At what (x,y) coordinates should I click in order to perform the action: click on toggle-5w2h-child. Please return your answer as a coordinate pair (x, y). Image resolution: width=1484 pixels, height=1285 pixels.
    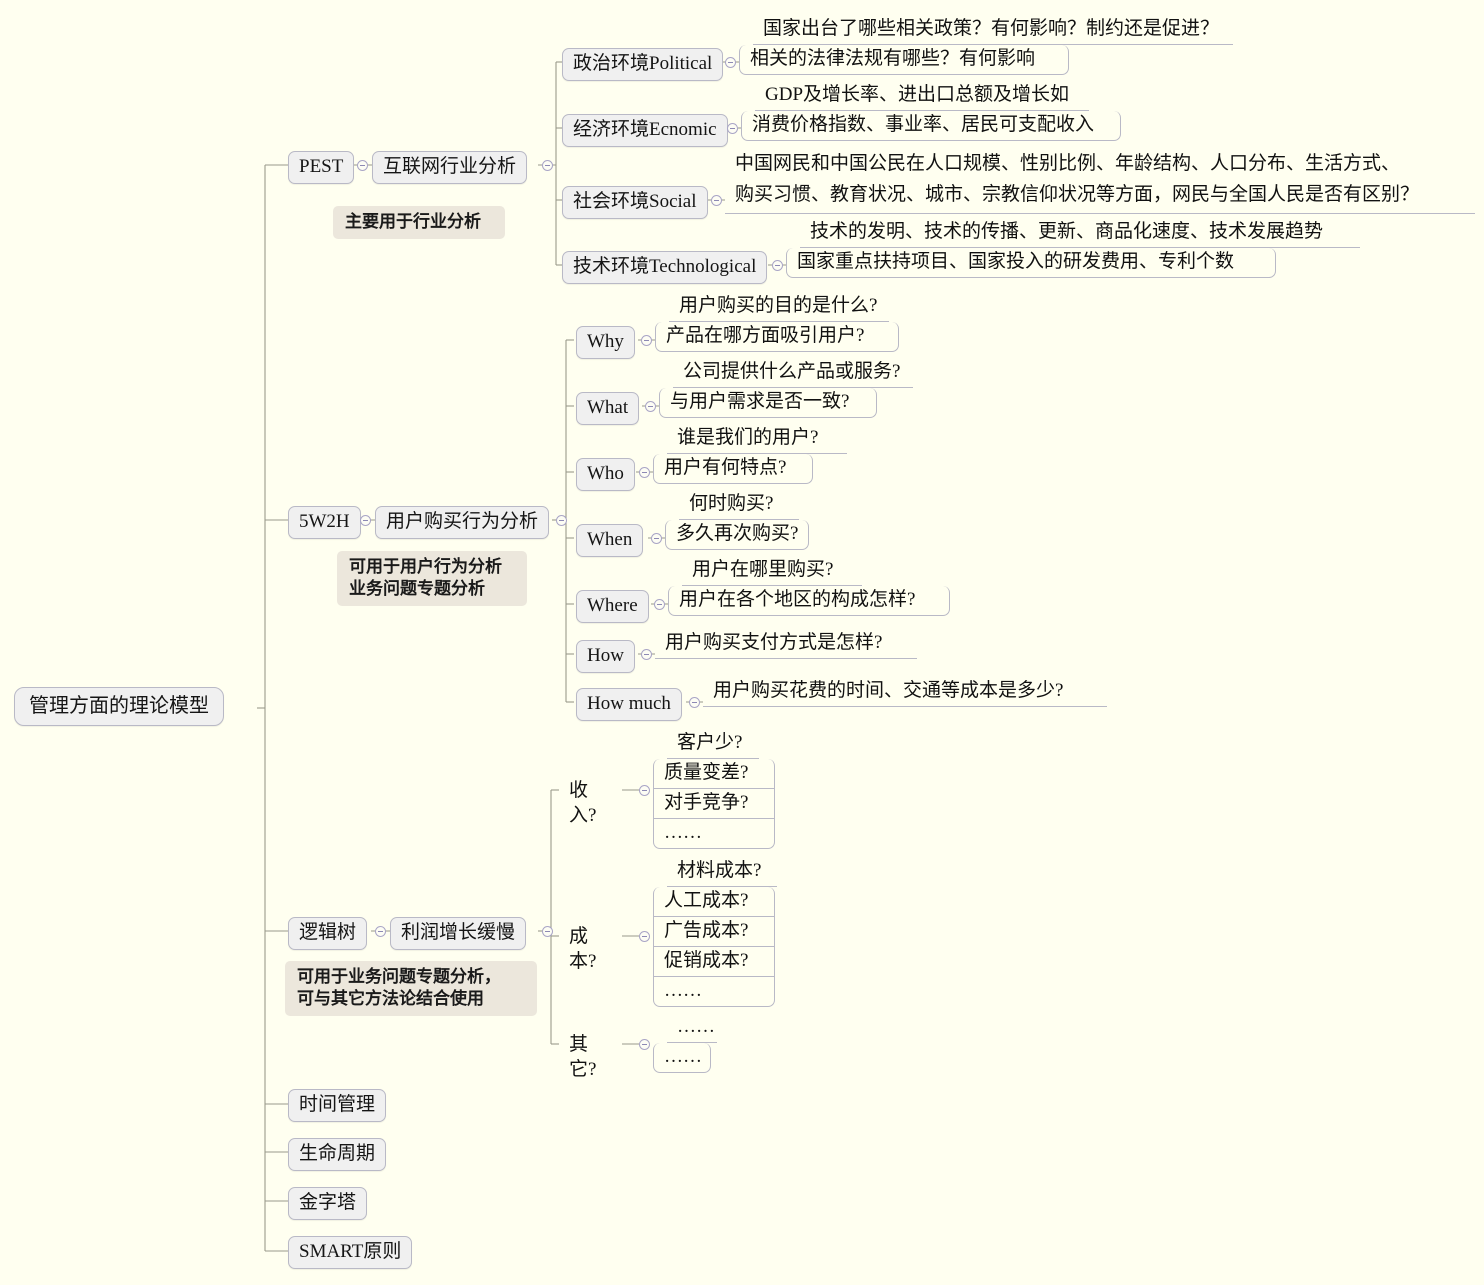
    Looking at the image, I should click on (365, 520).